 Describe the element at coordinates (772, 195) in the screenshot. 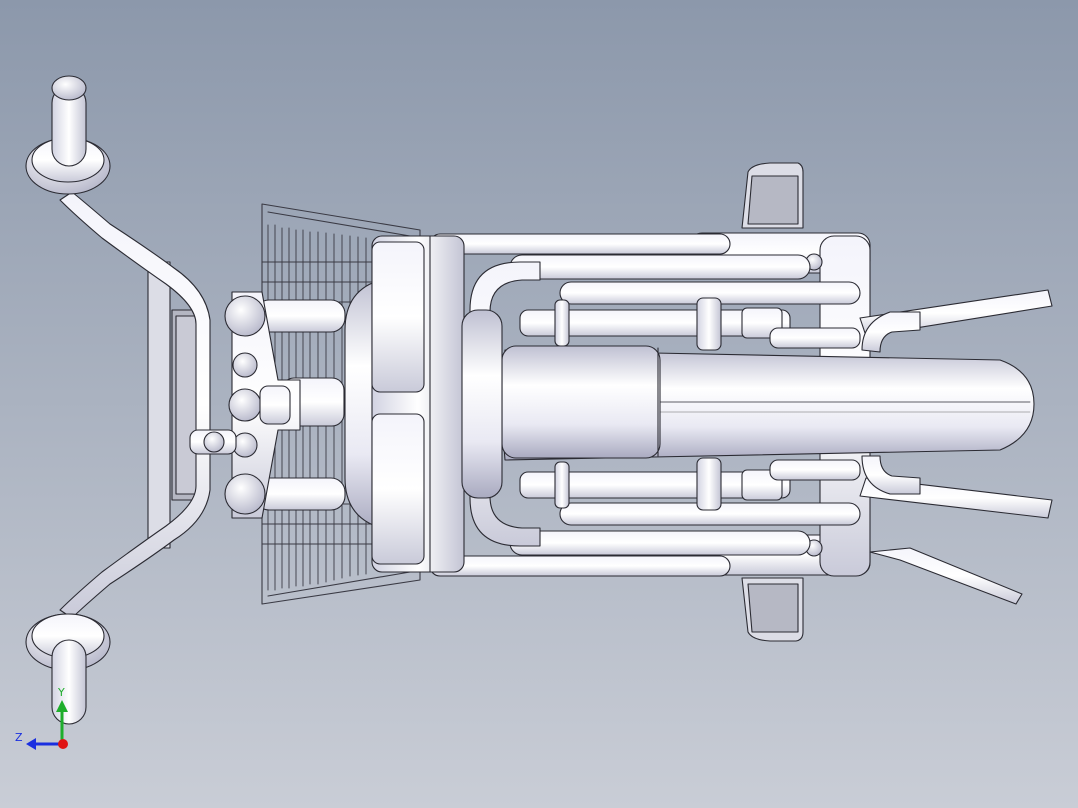

I see `rear-fender-pad-top` at that location.